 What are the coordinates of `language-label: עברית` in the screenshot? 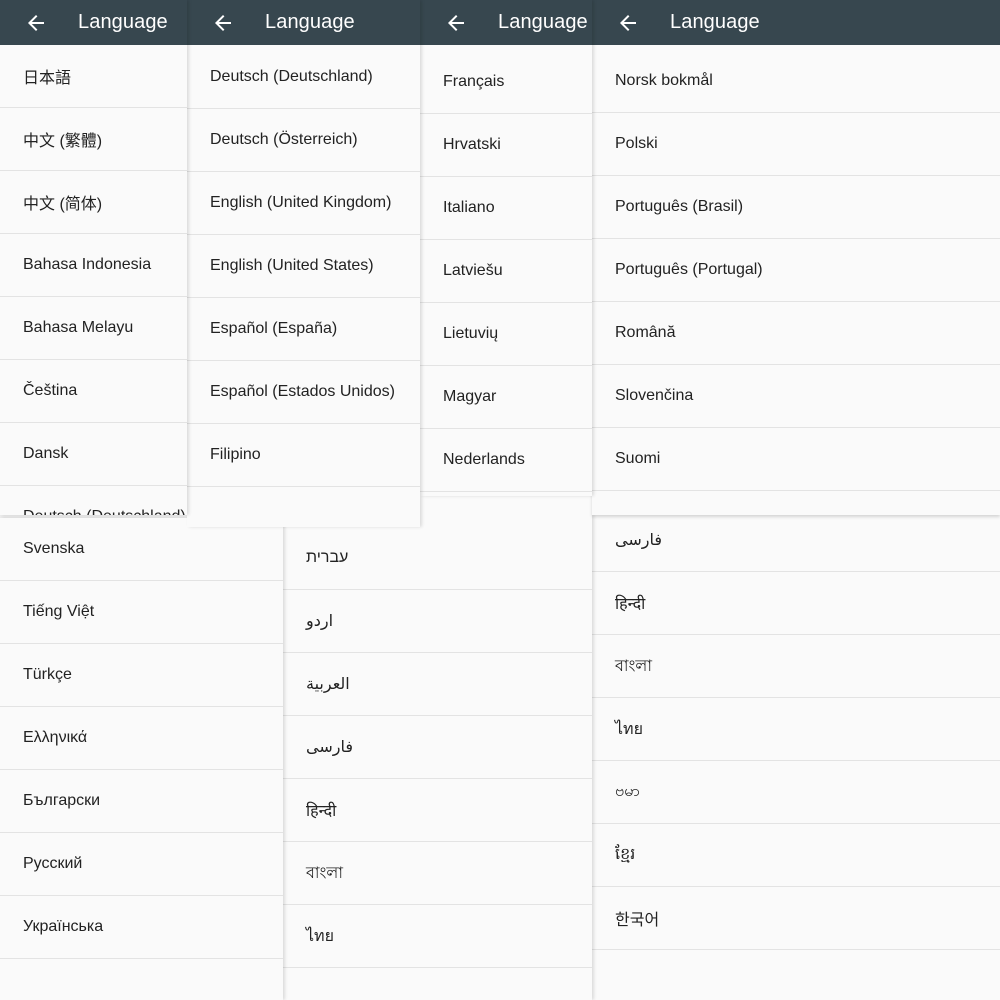 It's located at (327, 557).